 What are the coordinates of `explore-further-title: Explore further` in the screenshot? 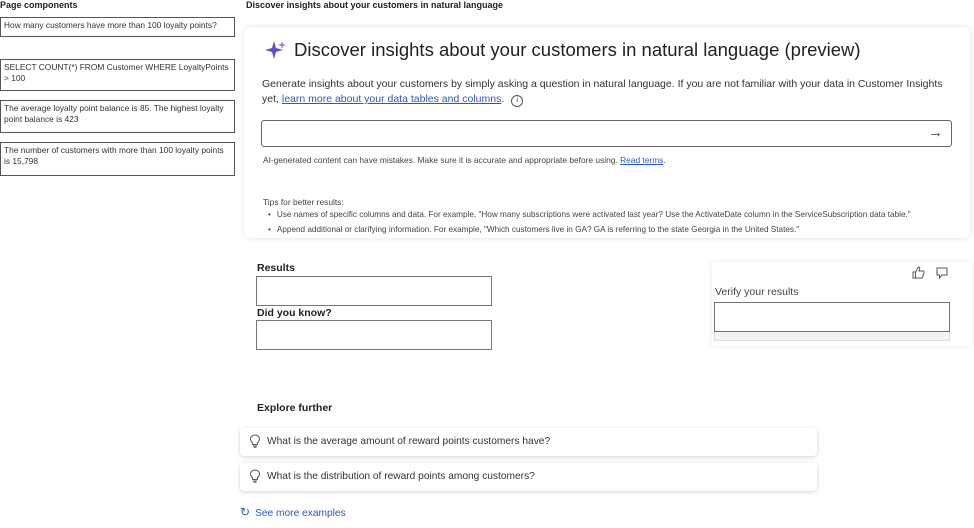 It's located at (295, 408).